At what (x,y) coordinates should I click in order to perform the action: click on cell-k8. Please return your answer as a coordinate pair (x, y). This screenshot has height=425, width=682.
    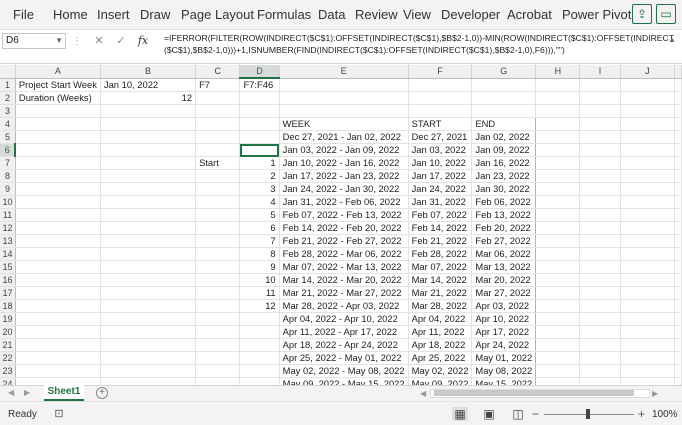
    Looking at the image, I should click on (678, 176).